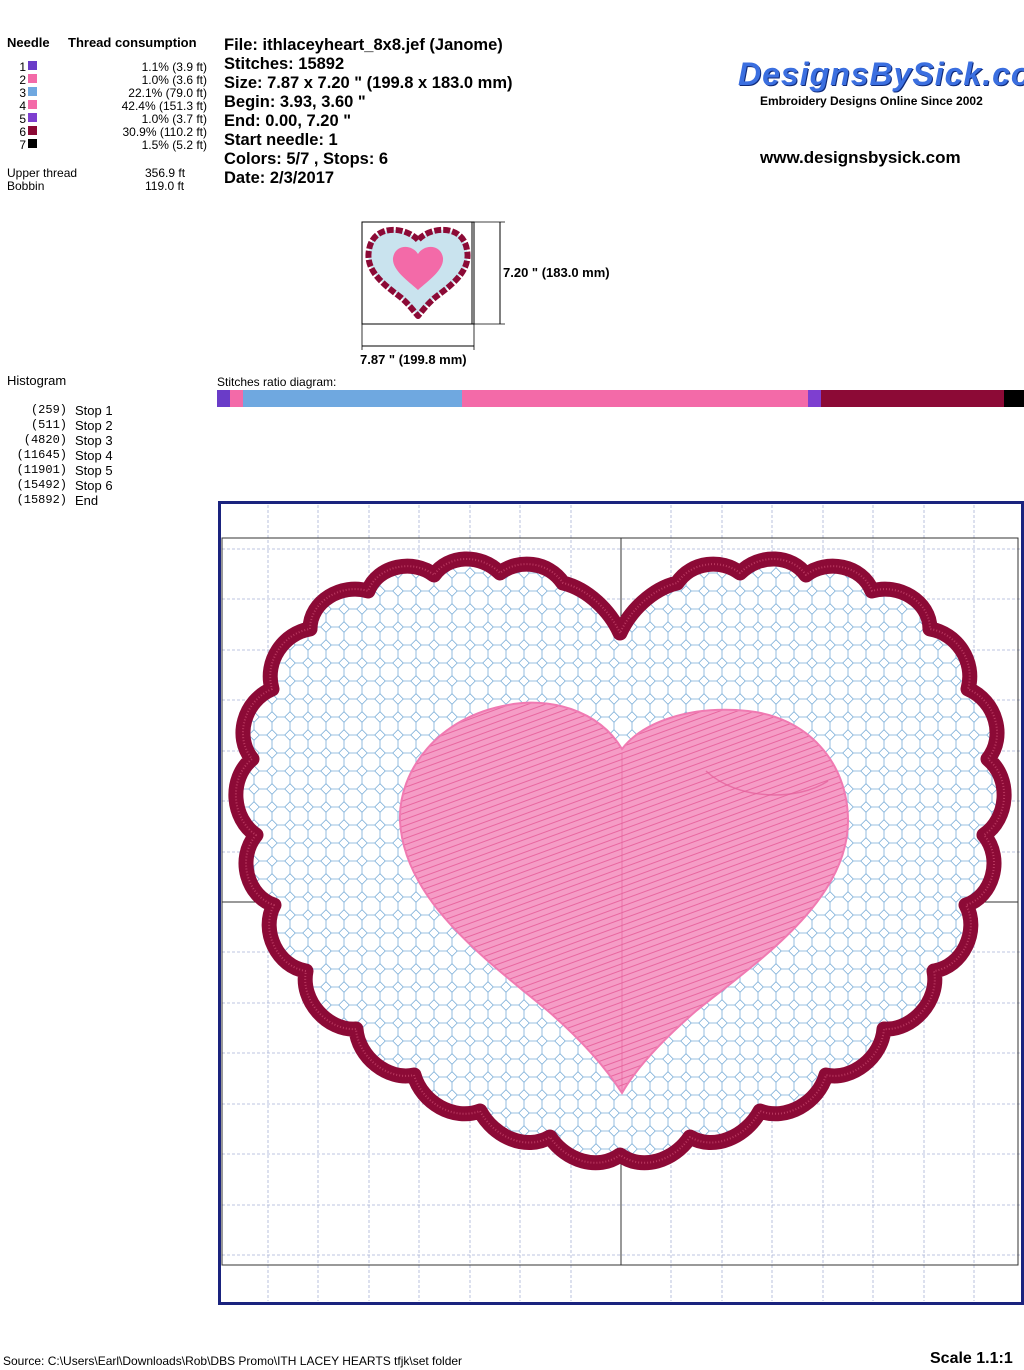  What do you see at coordinates (167, 93) in the screenshot?
I see `thread-consumption: 22.1% (79.0 ft)` at bounding box center [167, 93].